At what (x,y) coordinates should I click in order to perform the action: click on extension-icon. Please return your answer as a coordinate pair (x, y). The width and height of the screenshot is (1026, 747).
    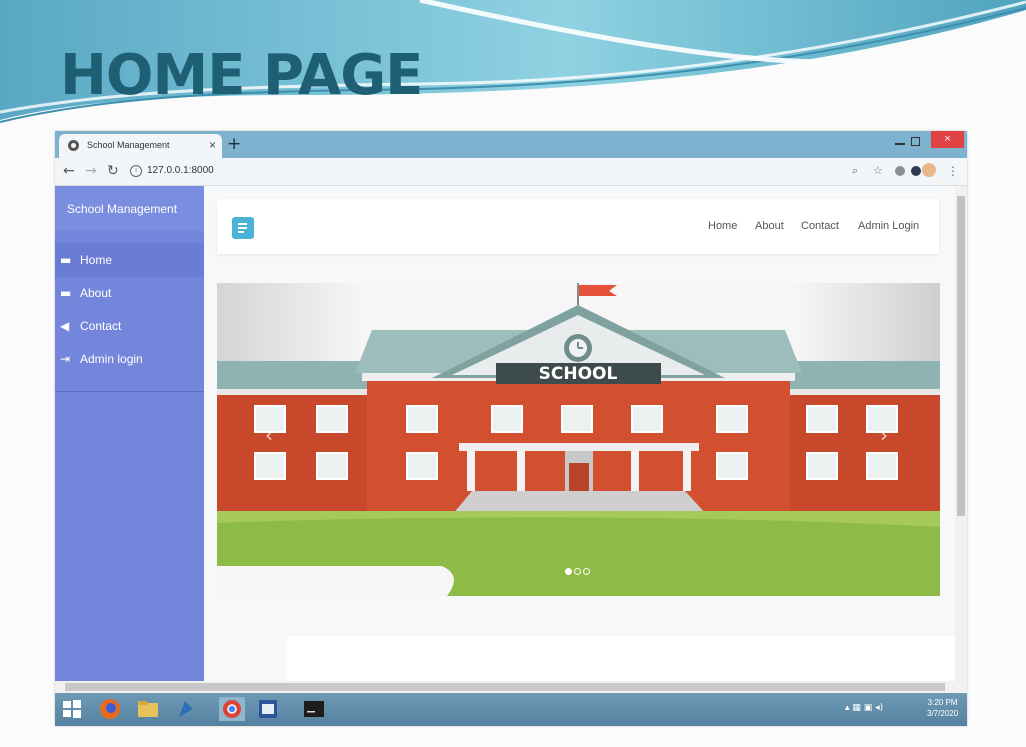
    Looking at the image, I should click on (916, 171).